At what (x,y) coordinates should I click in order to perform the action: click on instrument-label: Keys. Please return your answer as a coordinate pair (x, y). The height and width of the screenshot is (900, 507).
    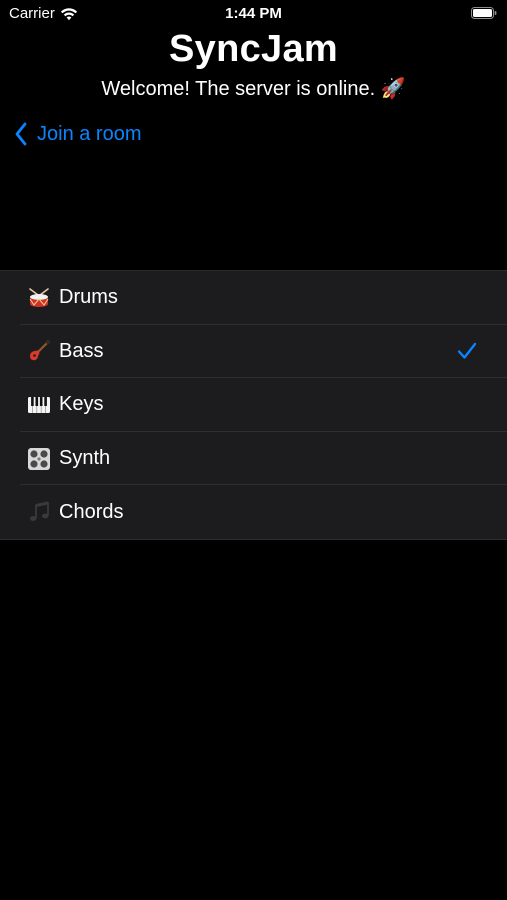
    Looking at the image, I should click on (81, 404).